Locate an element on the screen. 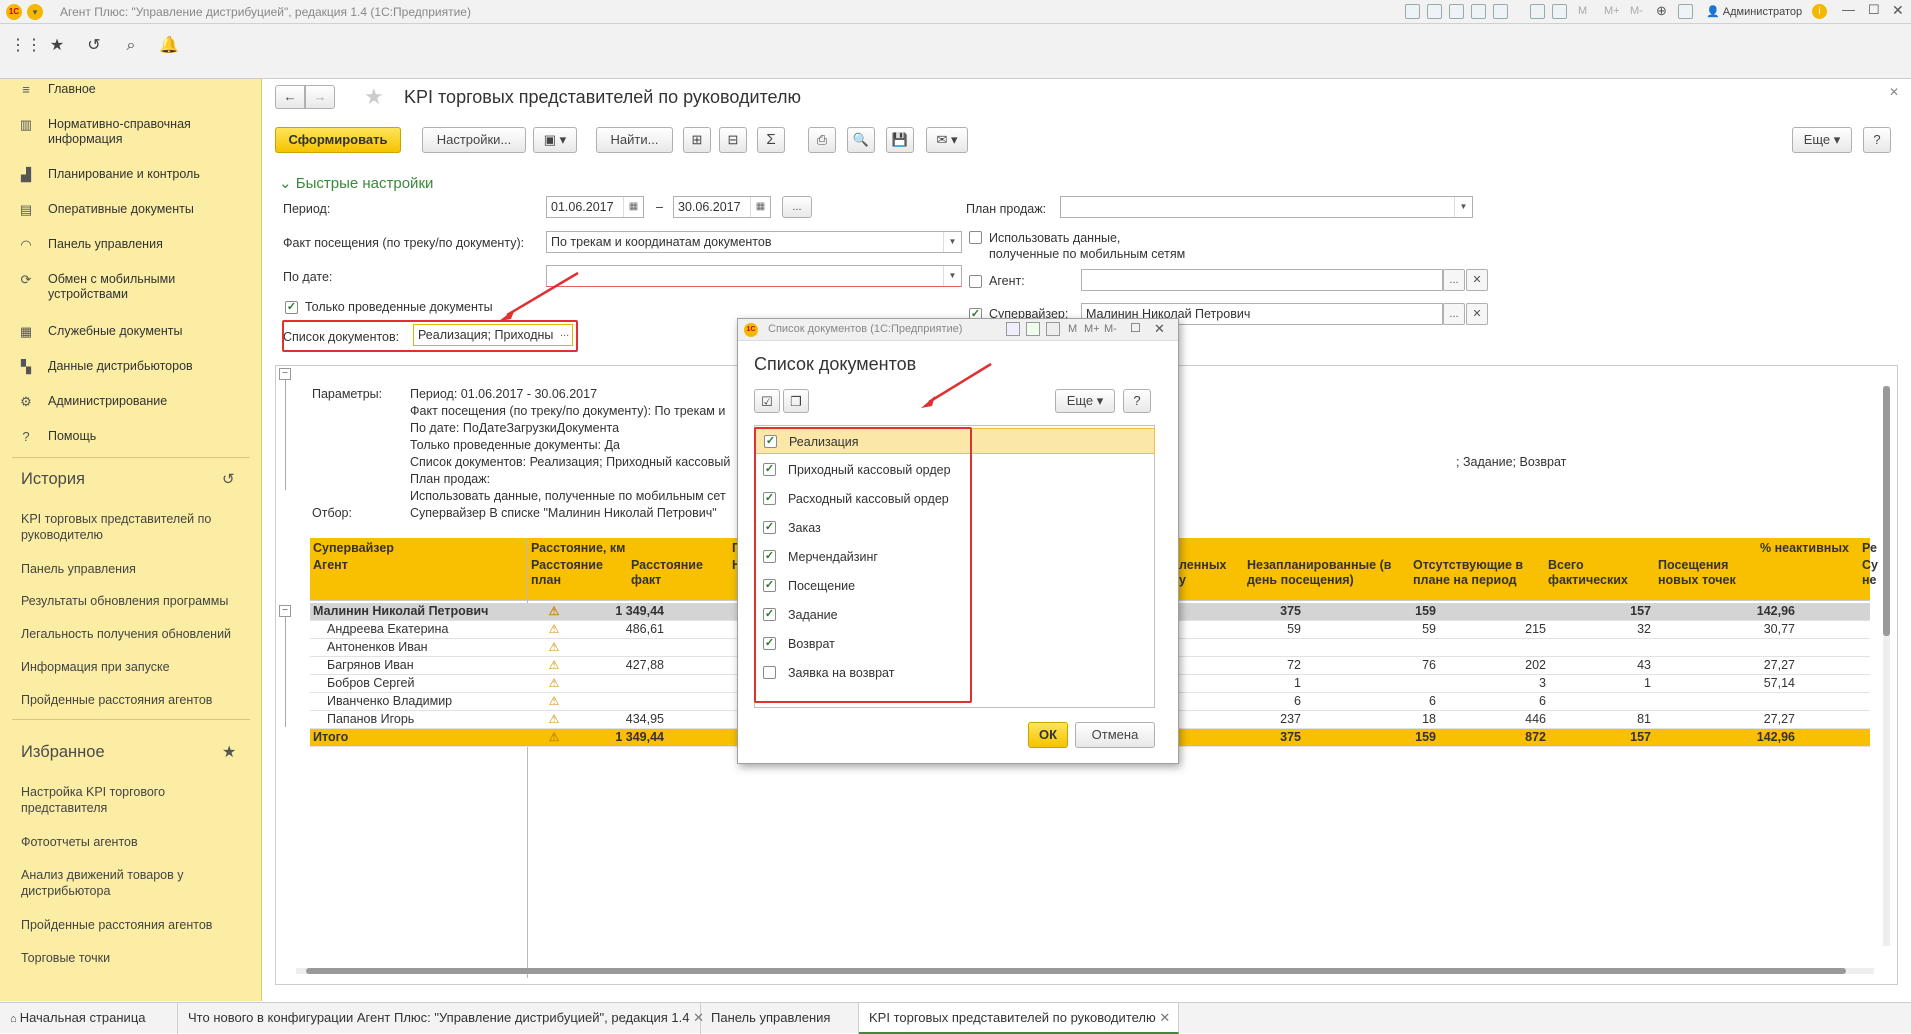 The image size is (1911, 1034). attach-icon is located at coordinates (1478, 11).